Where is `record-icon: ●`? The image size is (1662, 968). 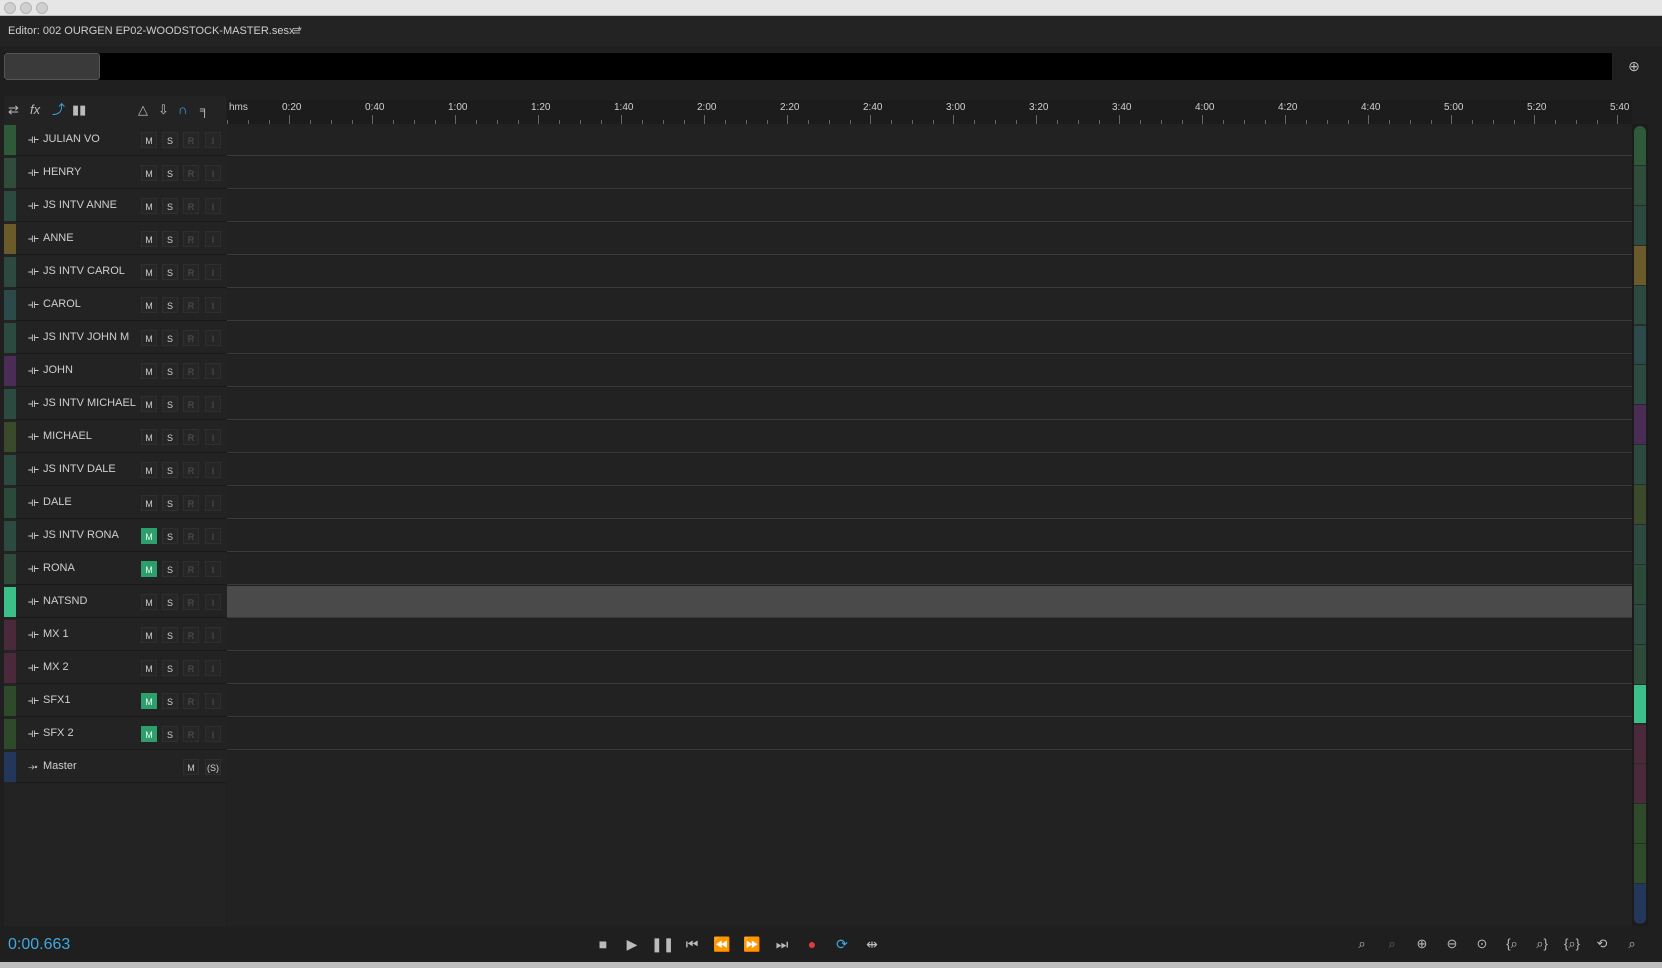
record-icon: ● is located at coordinates (812, 944).